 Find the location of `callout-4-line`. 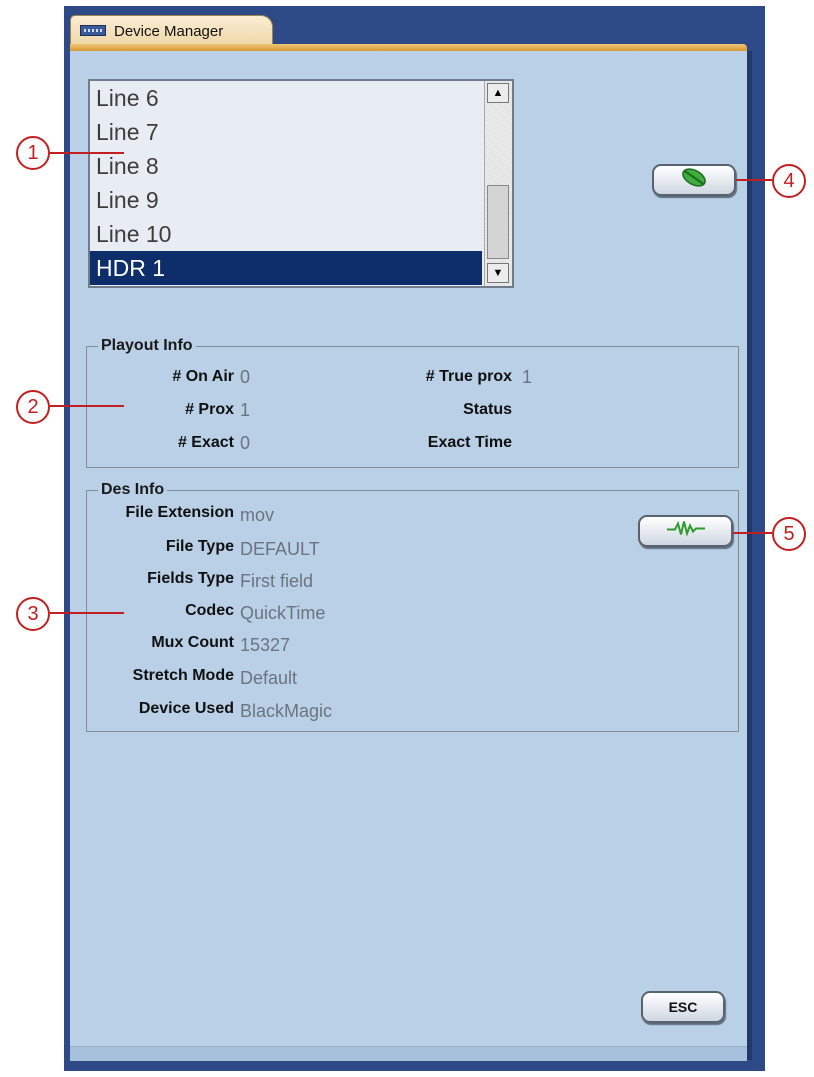

callout-4-line is located at coordinates (754, 180).